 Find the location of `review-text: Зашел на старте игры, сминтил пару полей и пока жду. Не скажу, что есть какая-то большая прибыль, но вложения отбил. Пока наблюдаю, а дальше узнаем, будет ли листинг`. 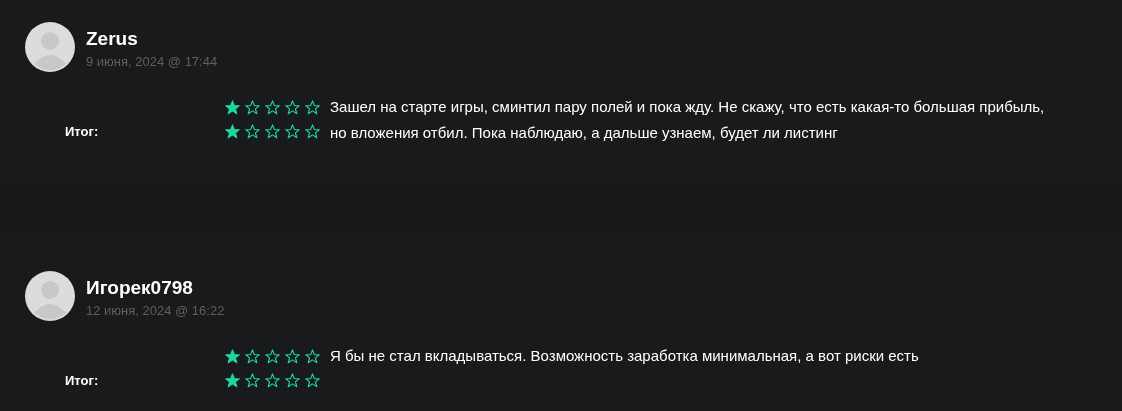

review-text: Зашел на старте игры, сминтил пару полей и пока жду. Не скажу, что есть какая-то большая прибыль, но вложения отбил. Пока наблюдаю, а дальше узнаем, будет ли листинг is located at coordinates (688, 120).